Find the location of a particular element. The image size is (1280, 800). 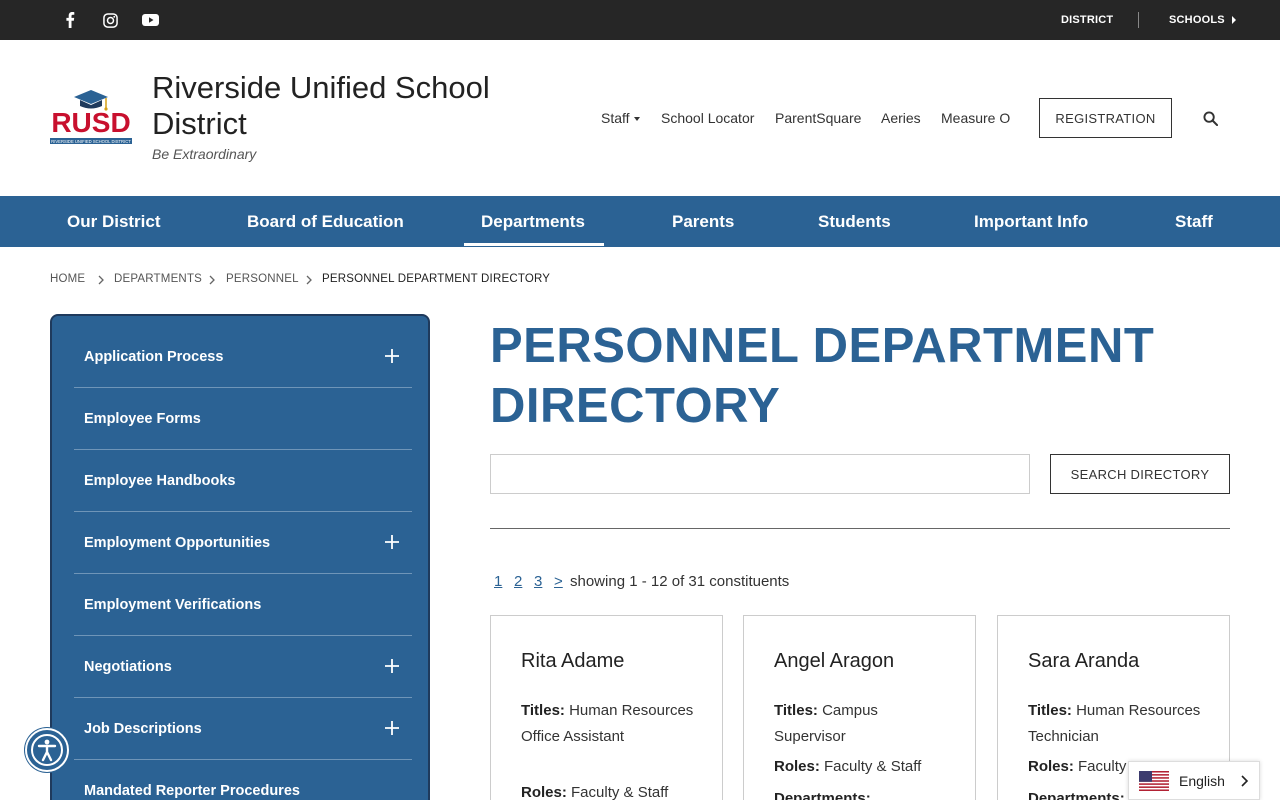

sidebar-item-employee-handbooks: Employee Handbooks is located at coordinates (243, 481).